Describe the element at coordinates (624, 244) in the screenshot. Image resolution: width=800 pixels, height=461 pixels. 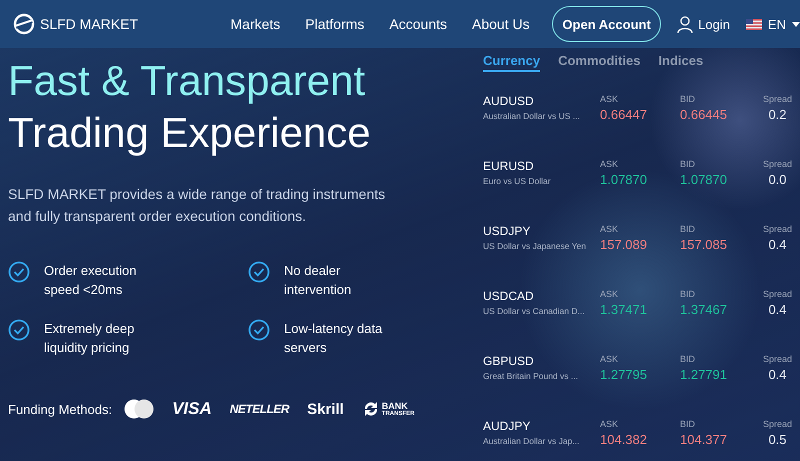
I see `ask-price: 157.089` at that location.